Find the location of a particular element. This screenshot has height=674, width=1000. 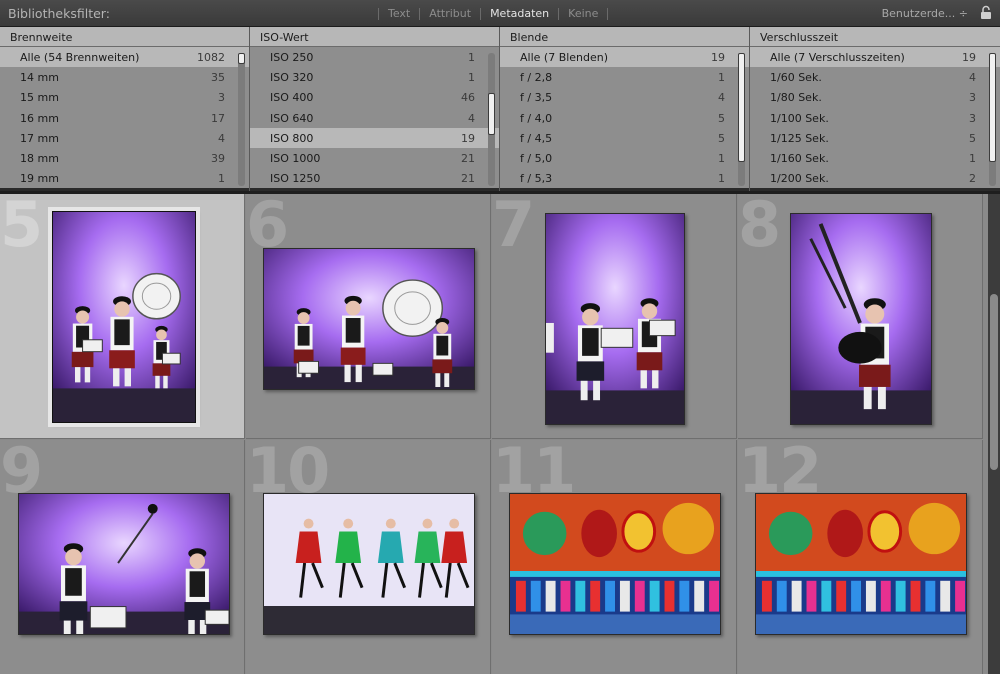

list-item-count: 17 is located at coordinates (218, 118).